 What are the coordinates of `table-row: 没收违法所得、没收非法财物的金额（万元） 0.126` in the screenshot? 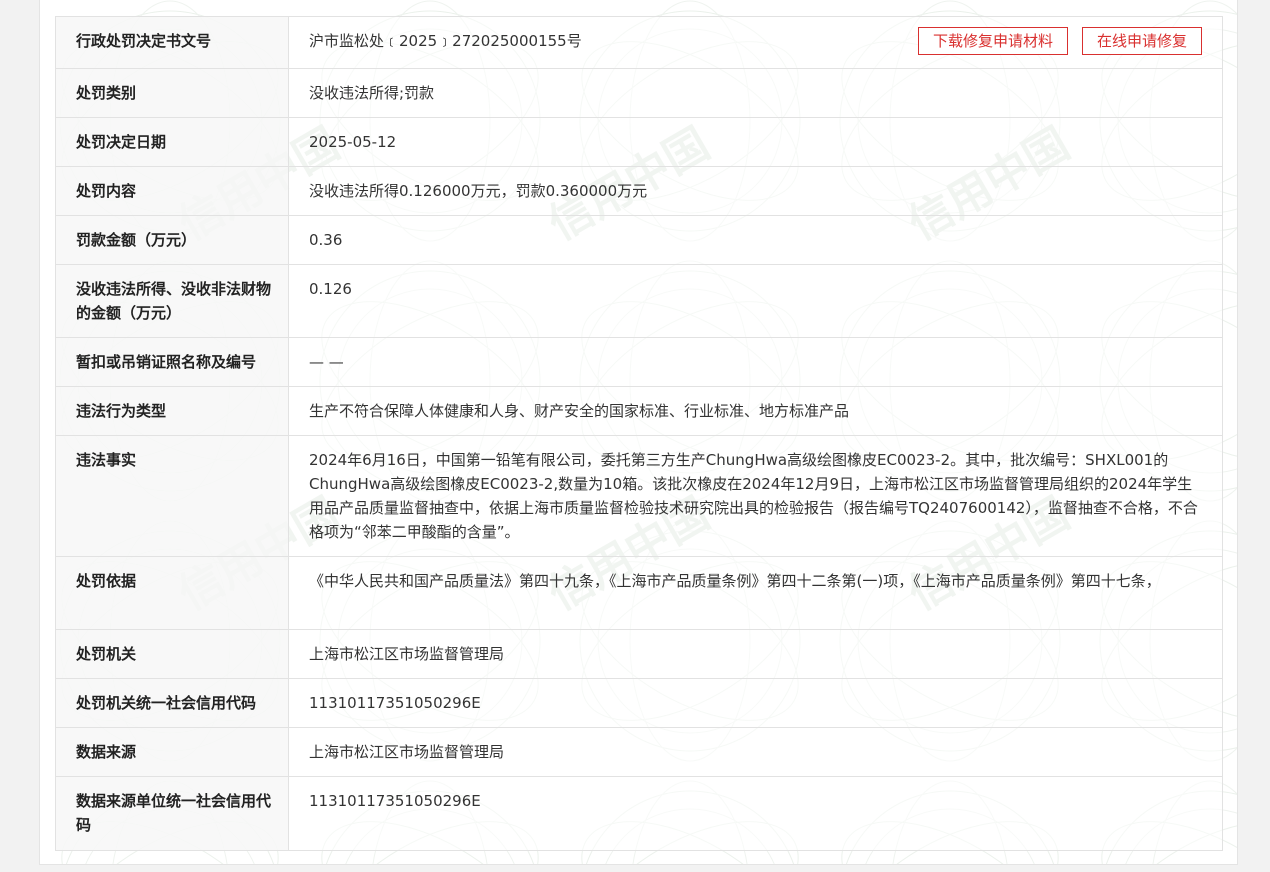 It's located at (639, 301).